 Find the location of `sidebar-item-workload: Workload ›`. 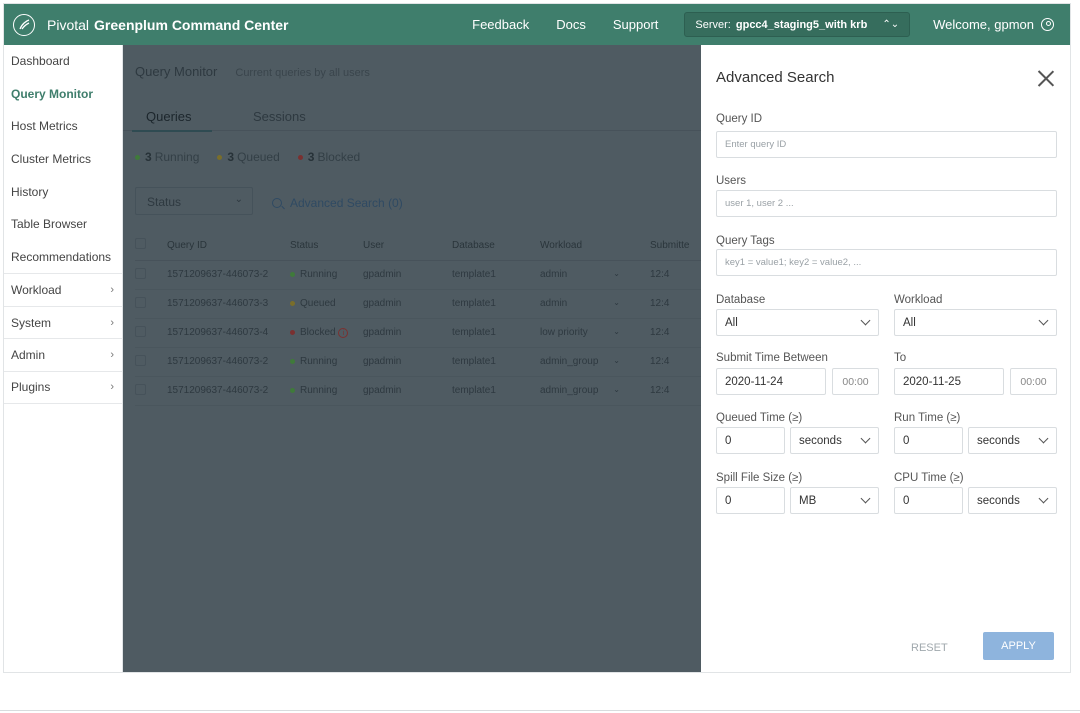

sidebar-item-workload: Workload › is located at coordinates (63, 289).